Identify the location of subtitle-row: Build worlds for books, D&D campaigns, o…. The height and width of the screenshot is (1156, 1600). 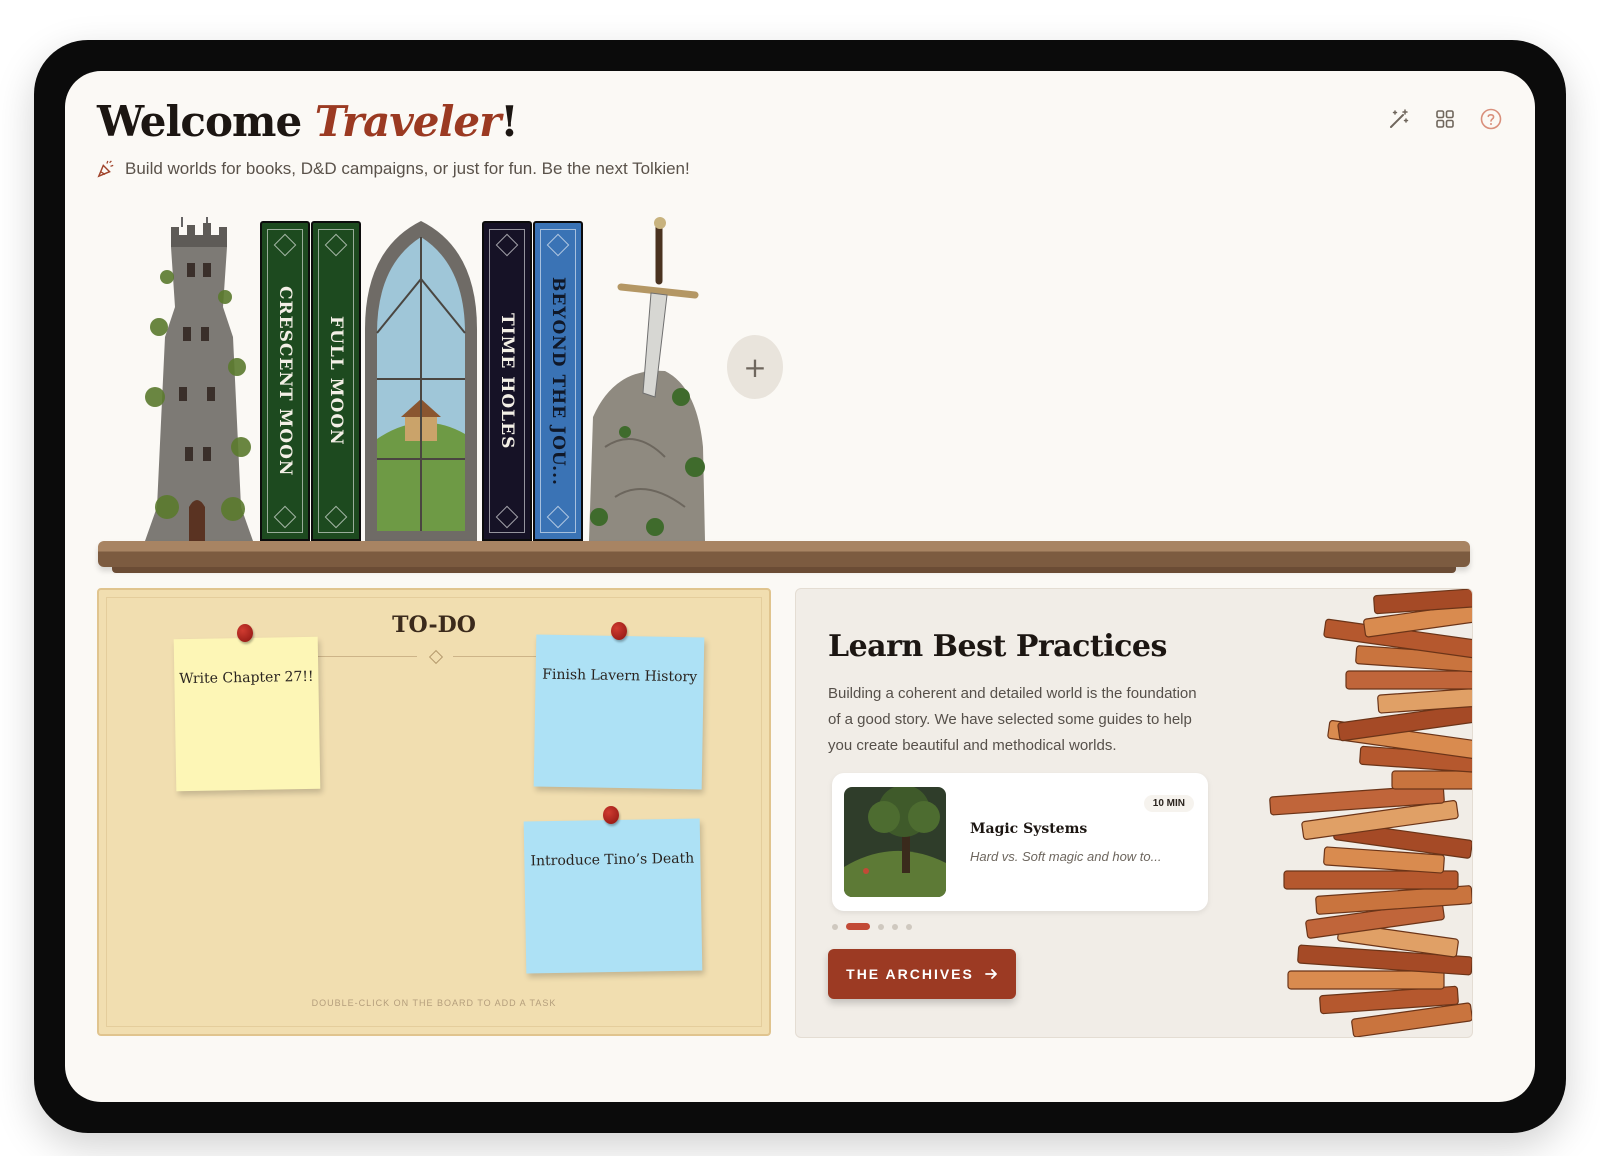
(393, 169).